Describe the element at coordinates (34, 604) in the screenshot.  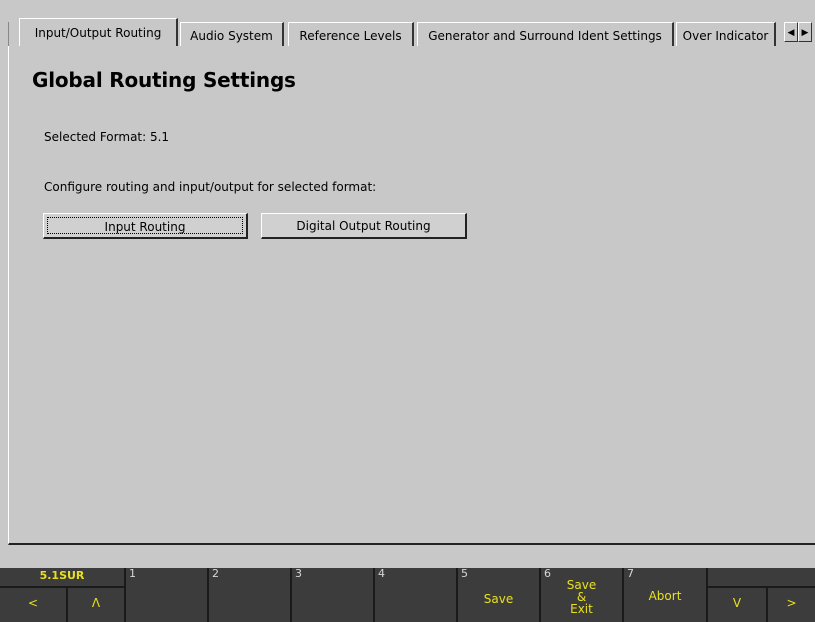
I see `nav-left-button: <` at that location.